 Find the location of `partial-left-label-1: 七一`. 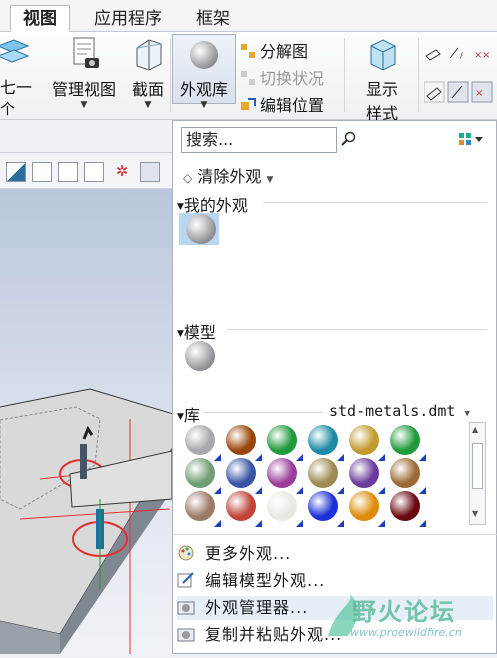

partial-left-label-1: 七一 is located at coordinates (16, 87).